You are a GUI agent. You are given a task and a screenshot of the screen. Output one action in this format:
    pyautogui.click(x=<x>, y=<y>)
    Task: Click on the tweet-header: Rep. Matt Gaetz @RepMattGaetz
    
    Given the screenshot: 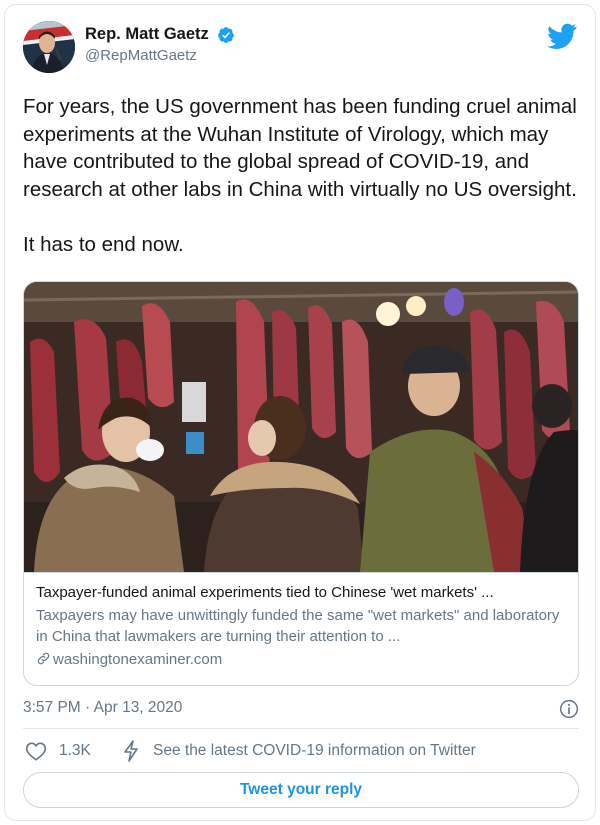 What is the action you would take?
    pyautogui.click(x=300, y=49)
    